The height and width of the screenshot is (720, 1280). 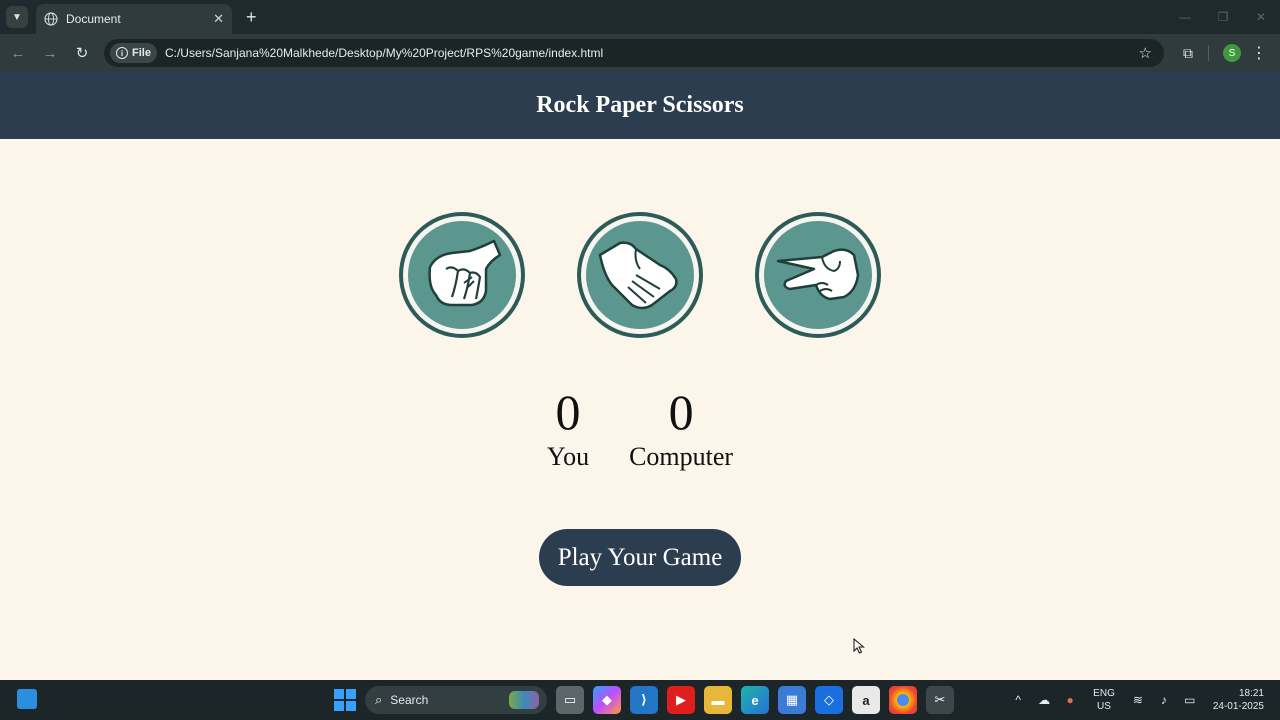 I want to click on computer-score-block: 0 Computer, so click(x=681, y=429).